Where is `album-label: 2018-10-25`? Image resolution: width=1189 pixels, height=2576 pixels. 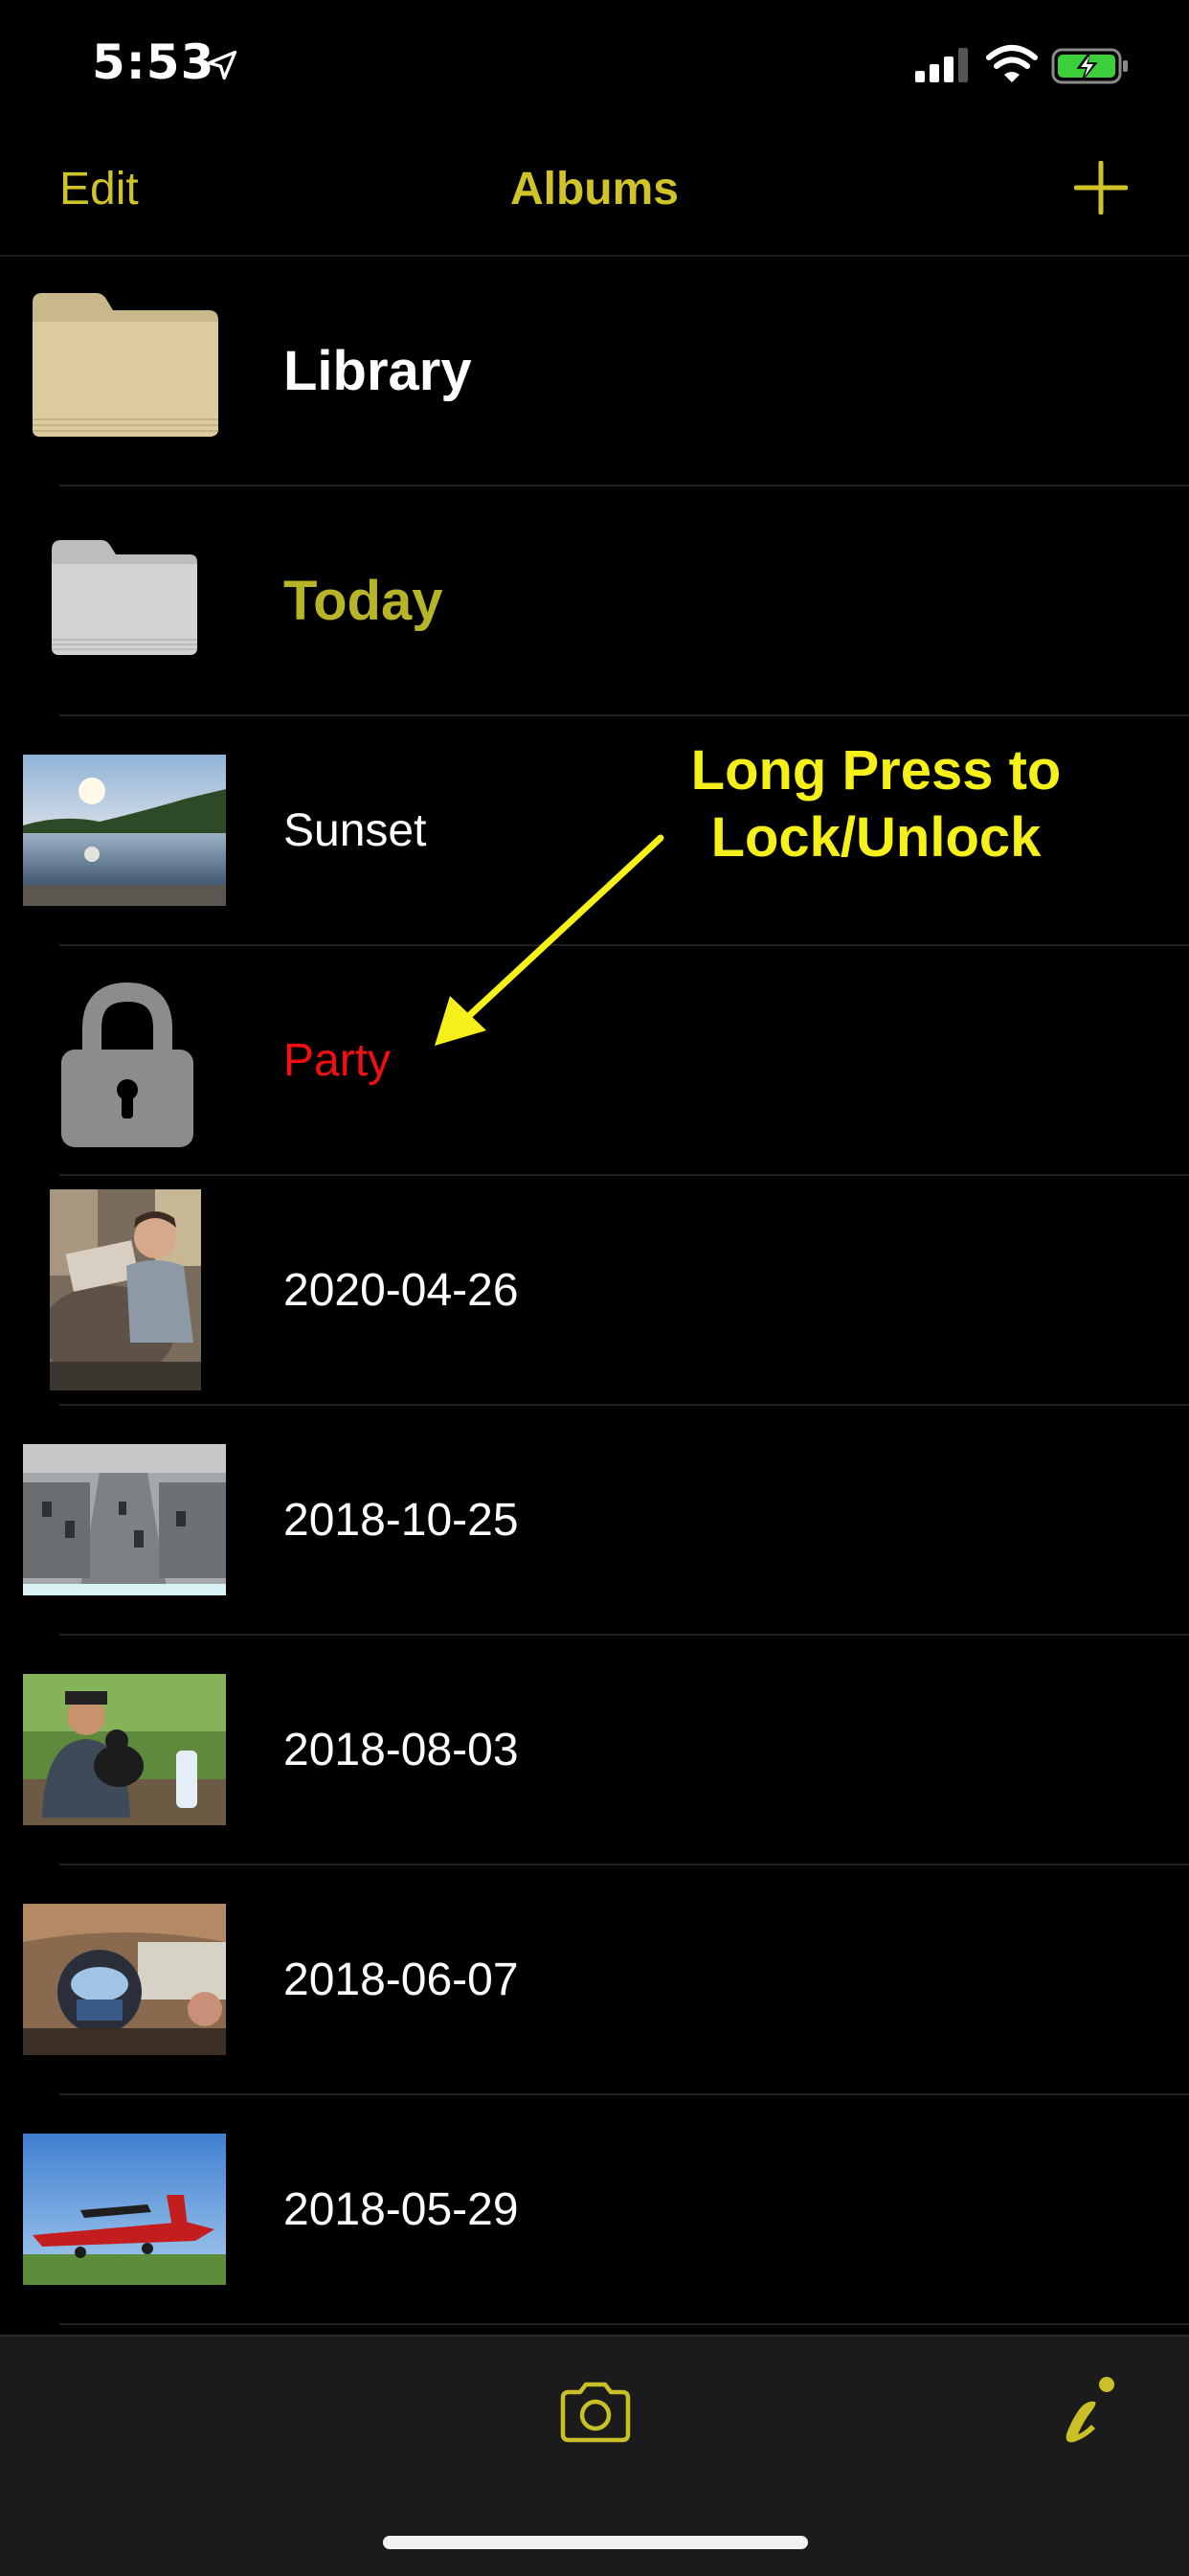 album-label: 2018-10-25 is located at coordinates (401, 1520).